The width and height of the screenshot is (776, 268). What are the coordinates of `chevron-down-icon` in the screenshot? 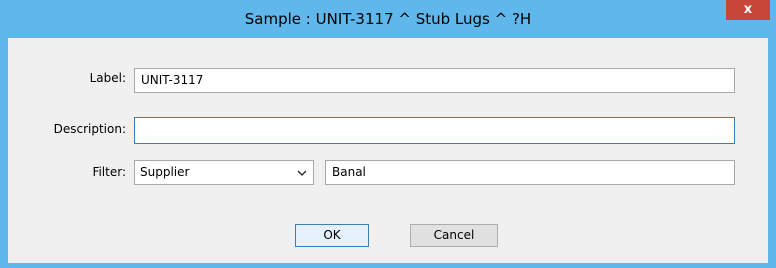 It's located at (302, 173).